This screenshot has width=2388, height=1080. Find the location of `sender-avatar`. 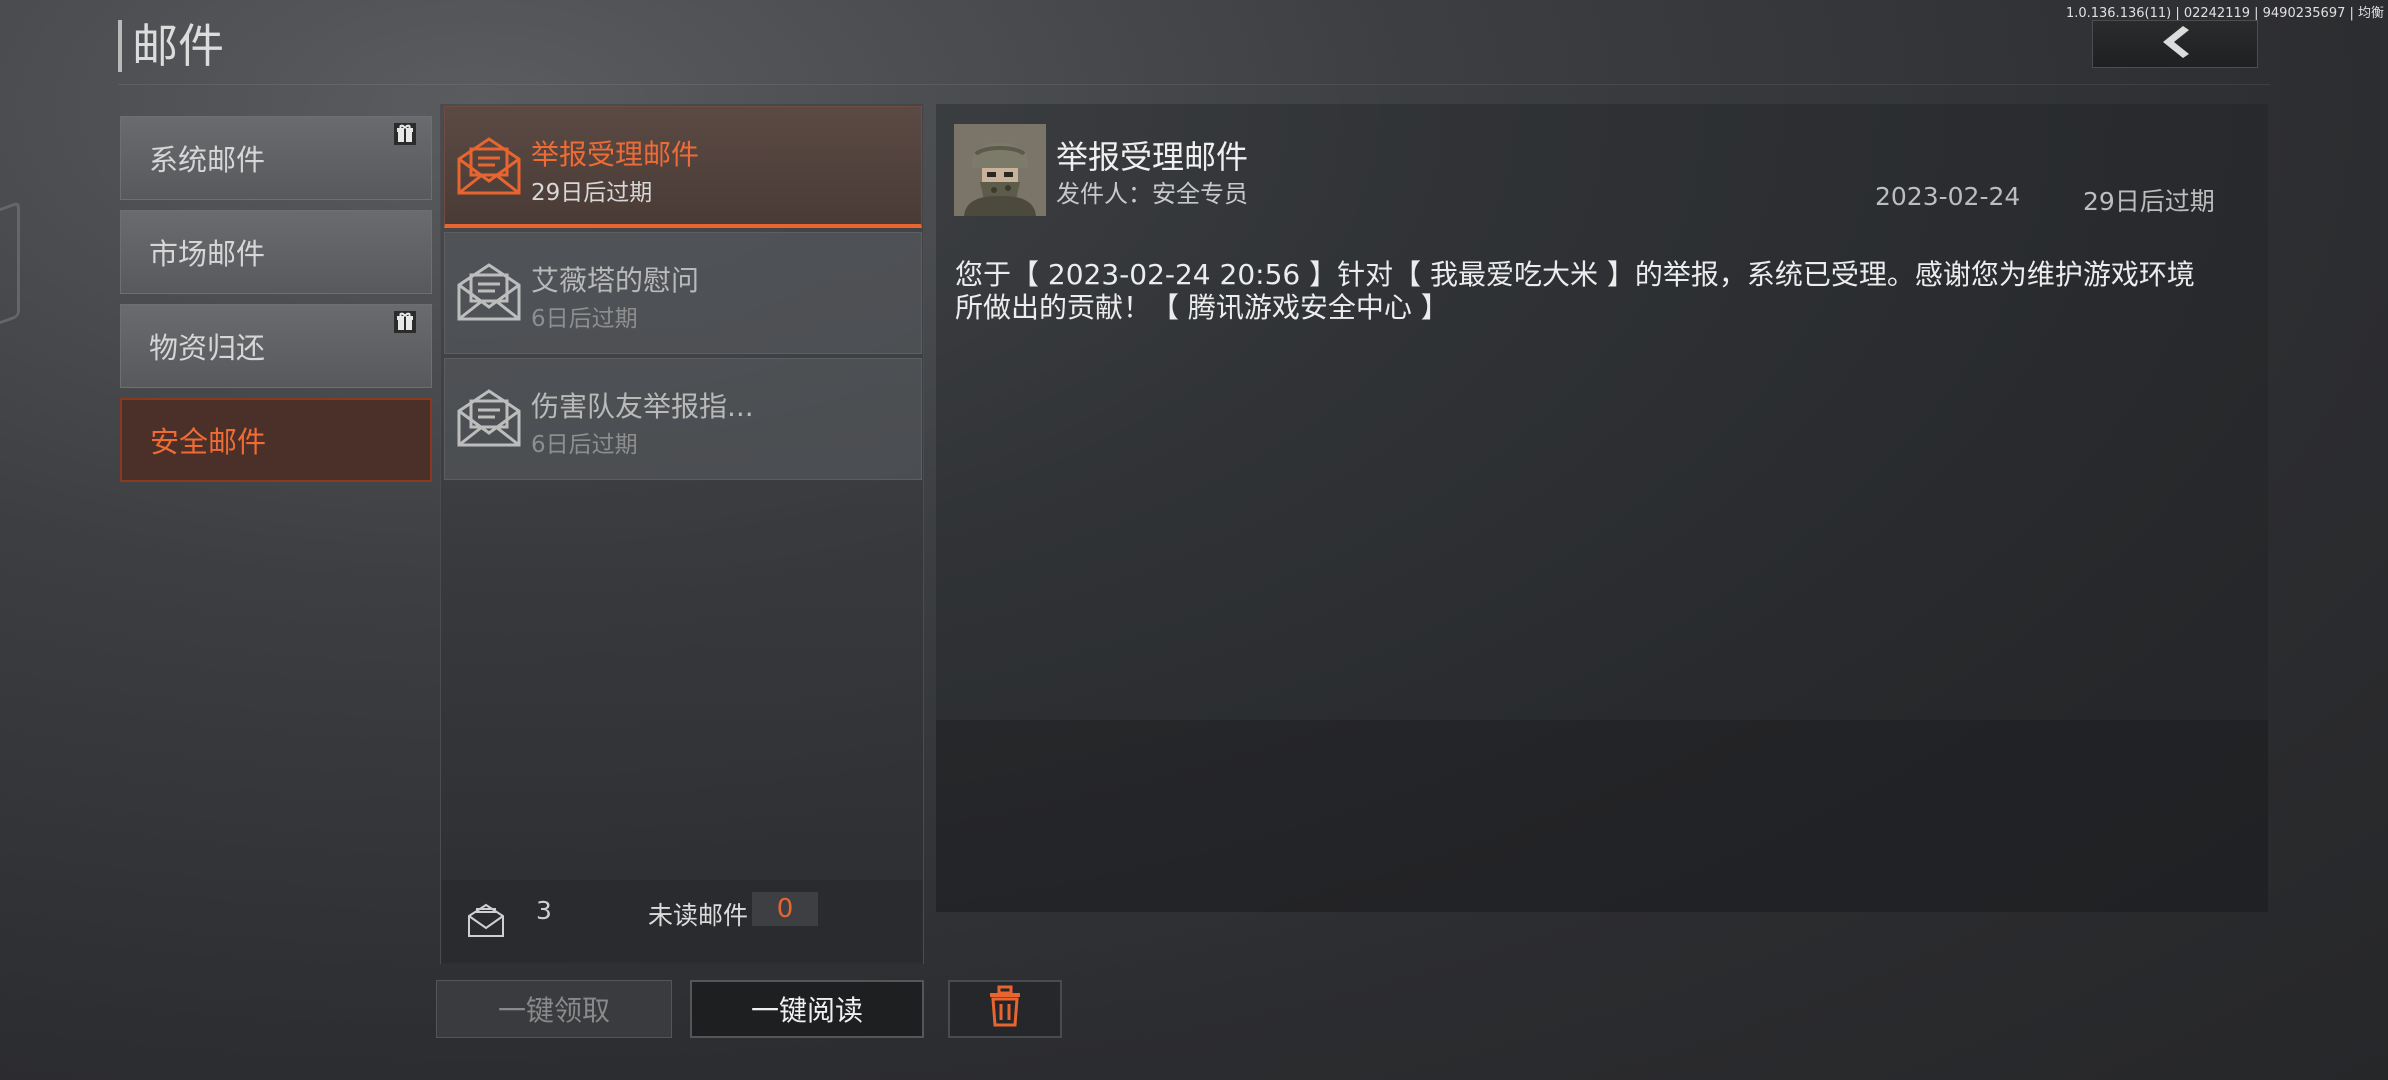

sender-avatar is located at coordinates (1000, 170).